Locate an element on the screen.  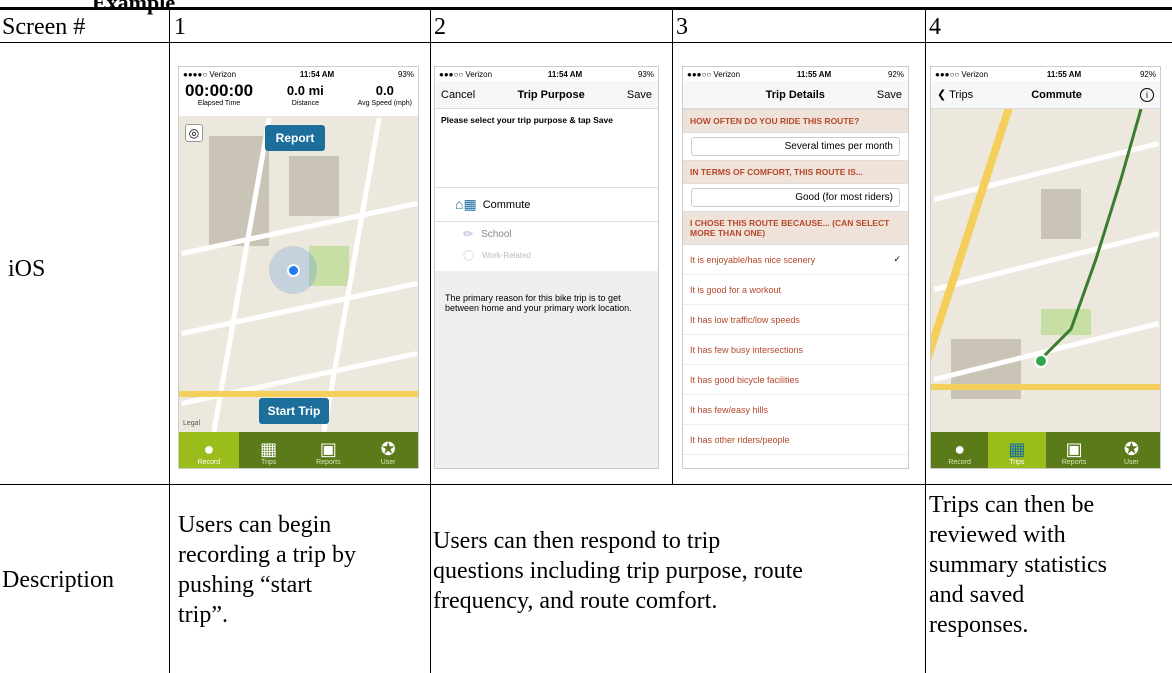
reason-item: It has few/easy hills is located at coordinates (795, 410).